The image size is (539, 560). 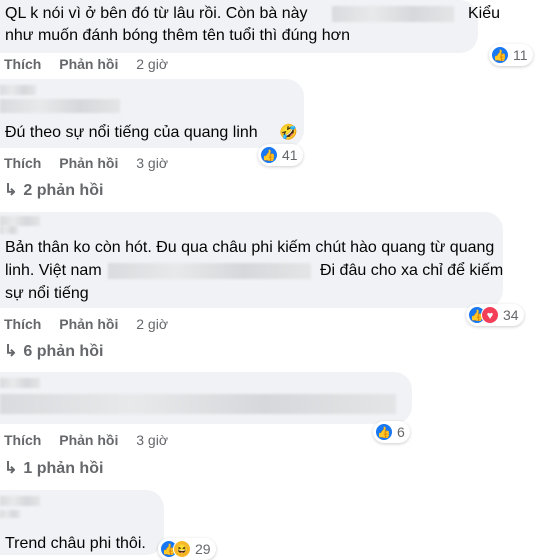 I want to click on replies-count-label: 6 phản hồi, so click(x=63, y=351).